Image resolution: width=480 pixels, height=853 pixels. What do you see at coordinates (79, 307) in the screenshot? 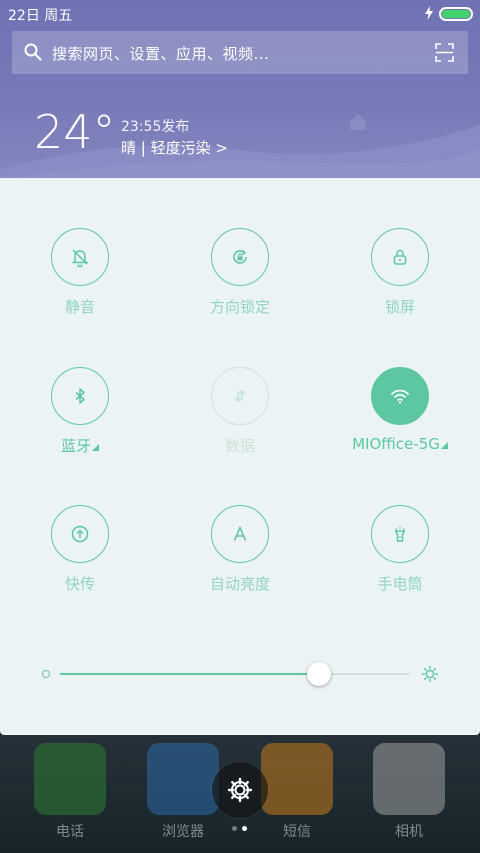
I see `toggle-label: 静音` at bounding box center [79, 307].